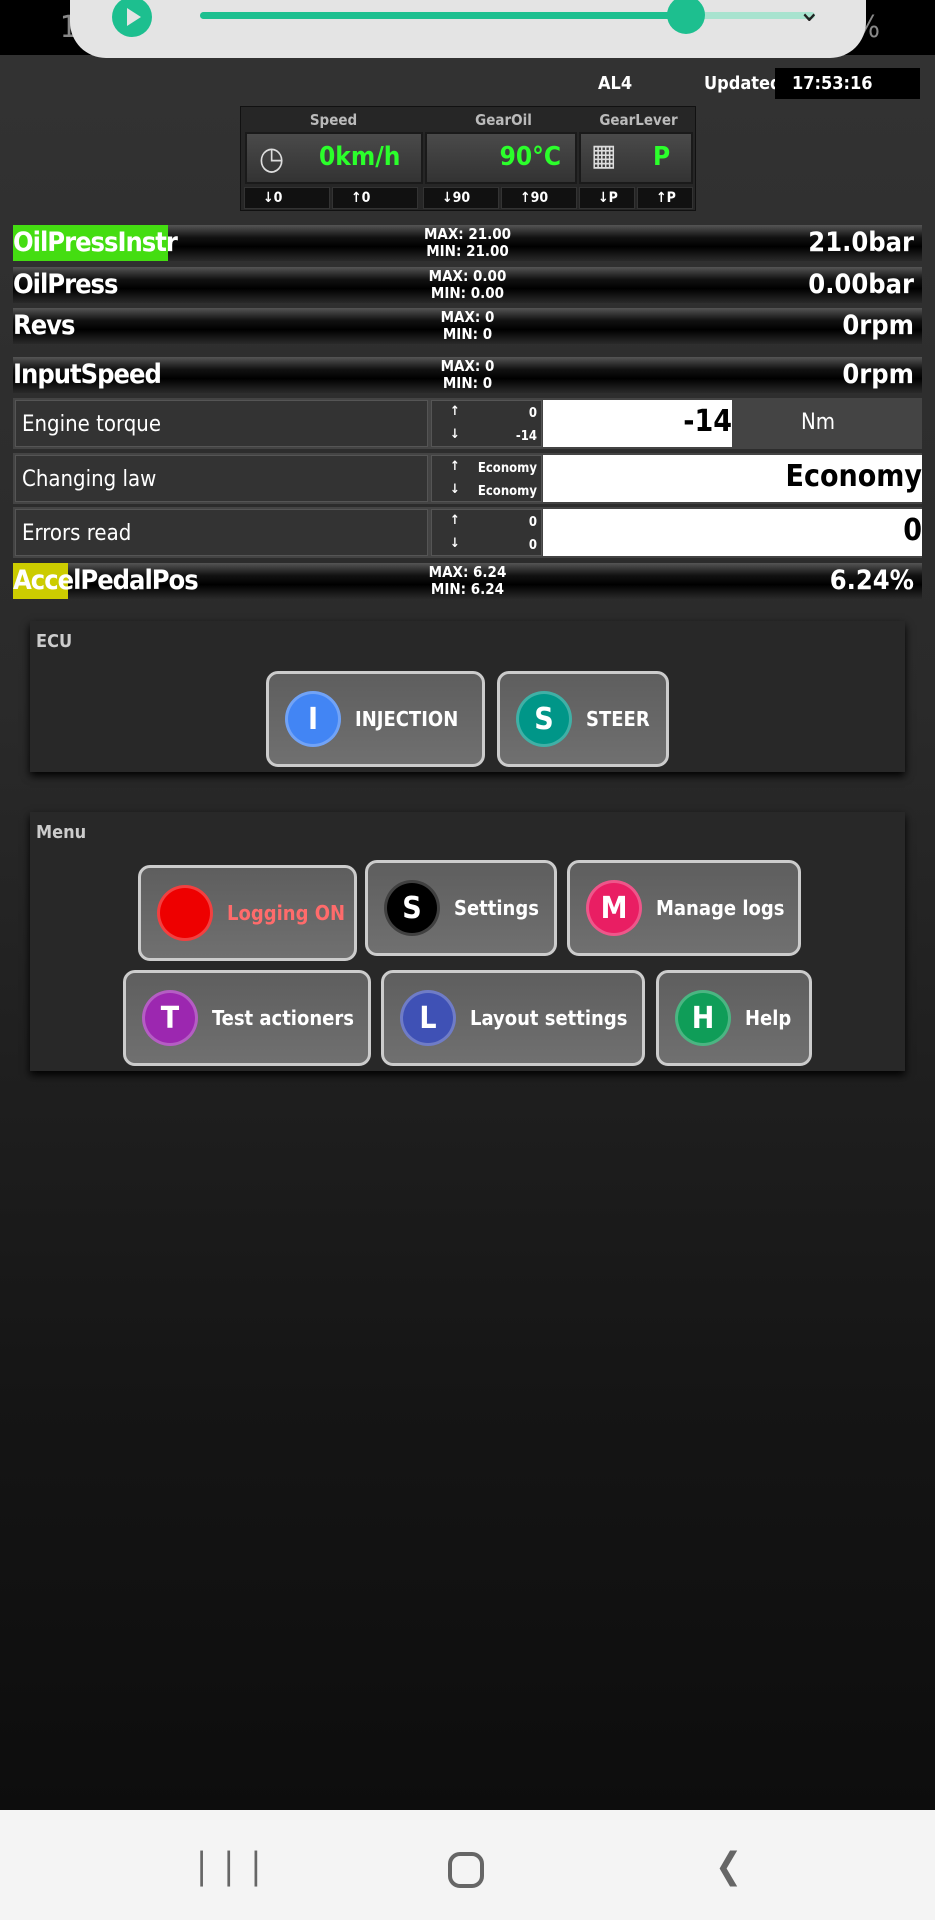 Image resolution: width=935 pixels, height=1920 pixels. What do you see at coordinates (486, 423) in the screenshot?
I see `min-max: ↑ 0 ↓ -14` at bounding box center [486, 423].